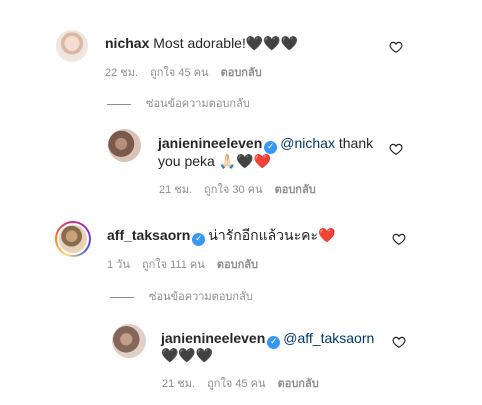 The height and width of the screenshot is (405, 482). I want to click on comment-2-hide-replies-label: ซ่อนข้อความตอบกลับ, so click(201, 297).